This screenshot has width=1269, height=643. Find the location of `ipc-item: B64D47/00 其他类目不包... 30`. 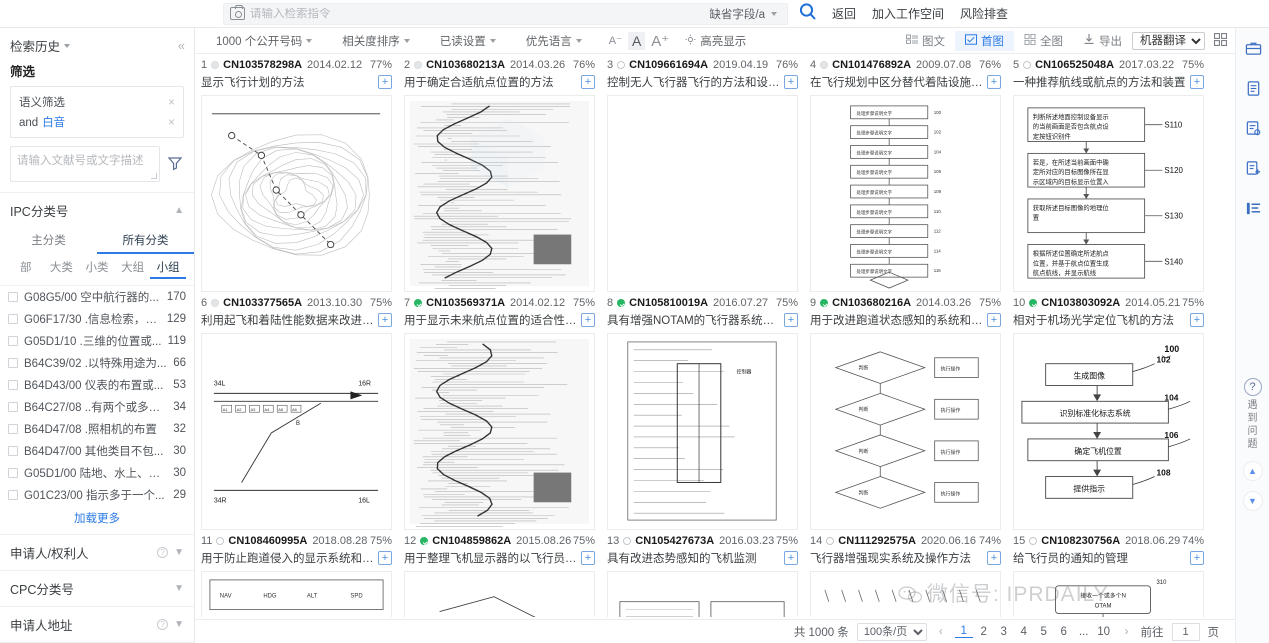

ipc-item: B64D47/00 其他类目不包... 30 is located at coordinates (97, 451).